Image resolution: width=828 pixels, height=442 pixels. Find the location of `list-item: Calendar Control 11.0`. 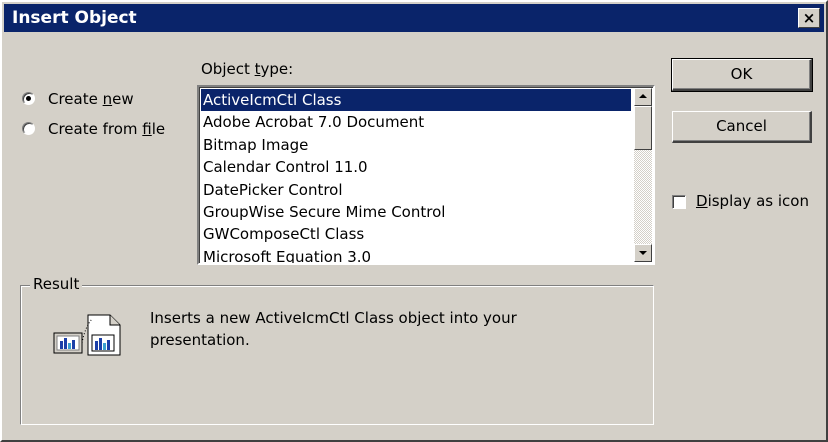

list-item: Calendar Control 11.0 is located at coordinates (416, 167).